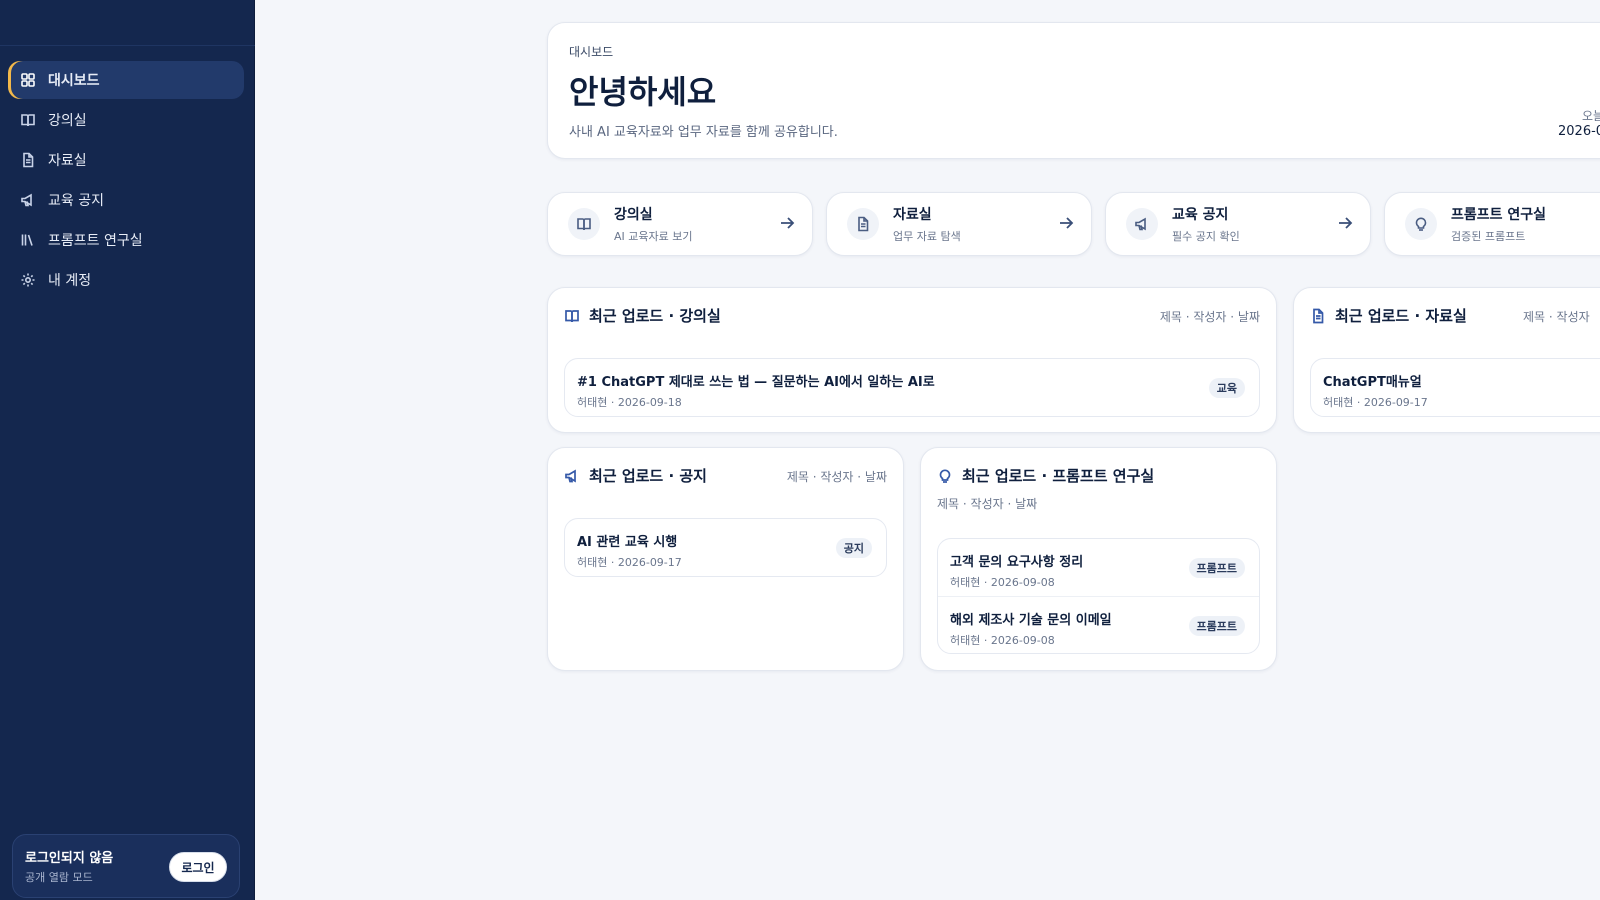  What do you see at coordinates (1488, 236) in the screenshot?
I see `quick-link-subtitle: 검증된 프롬프트` at bounding box center [1488, 236].